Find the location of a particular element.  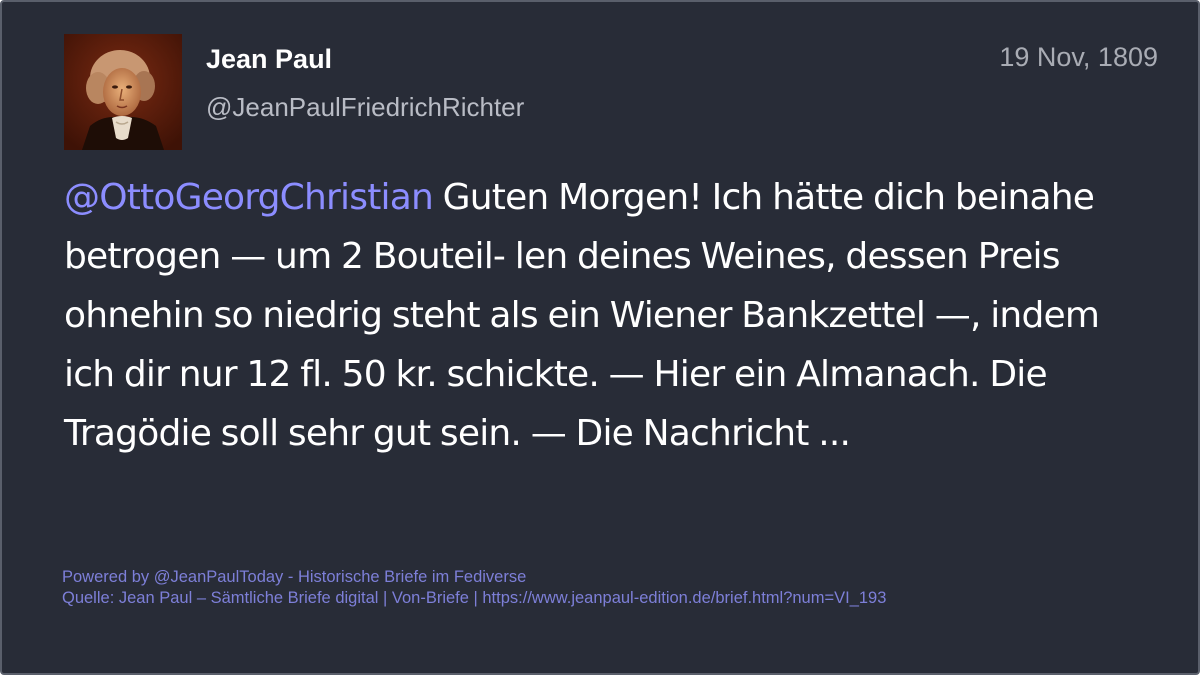

portrait-icon is located at coordinates (123, 92).